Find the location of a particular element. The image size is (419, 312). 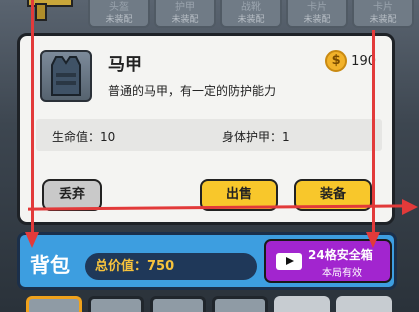

item-price: $ 190 is located at coordinates (350, 61).